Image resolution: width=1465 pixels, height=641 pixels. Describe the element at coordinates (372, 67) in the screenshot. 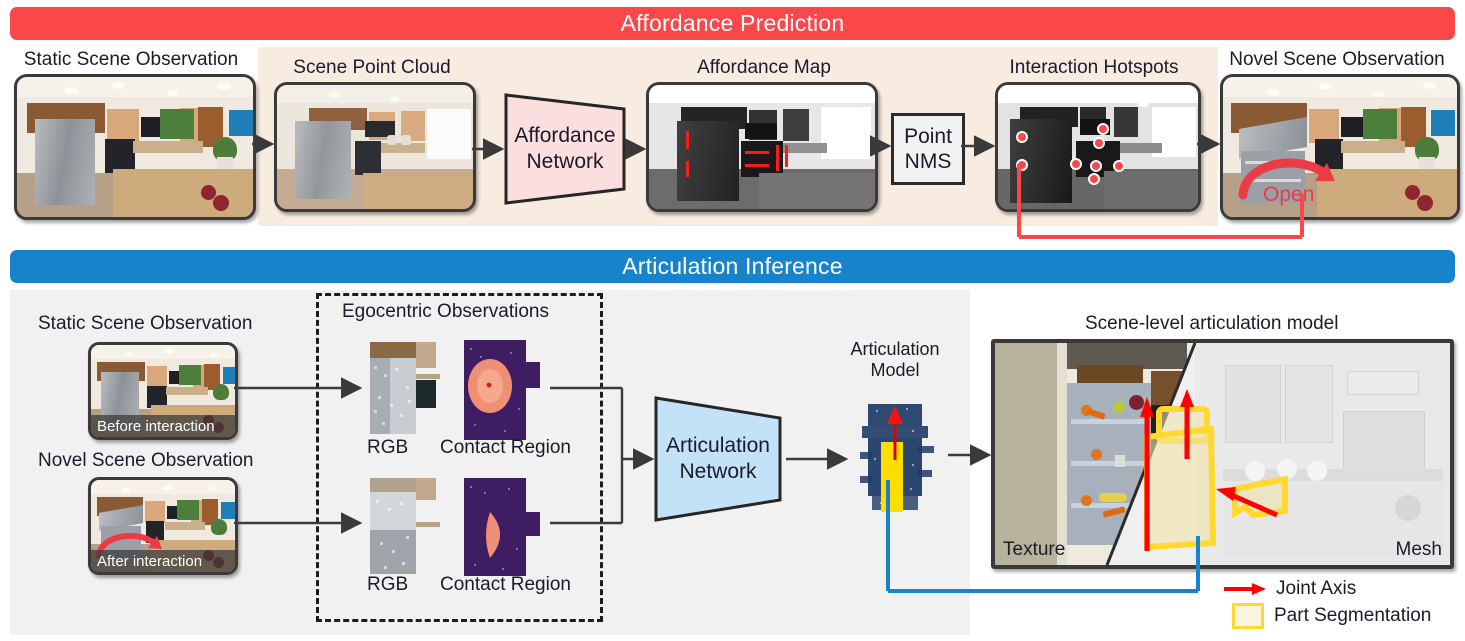

I see `caption-scene-point-cloud: Scene Point Cloud` at that location.